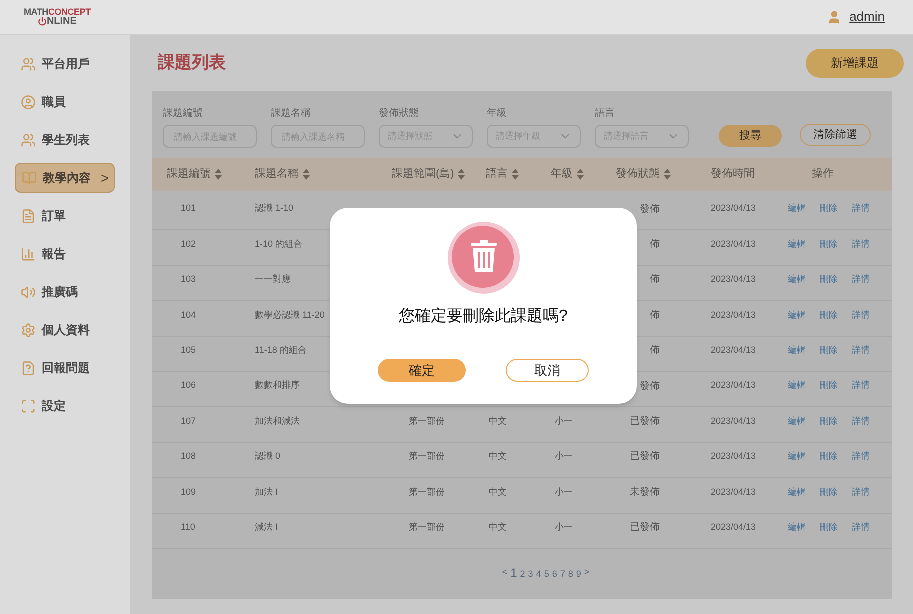 The height and width of the screenshot is (614, 913). Describe the element at coordinates (268, 456) in the screenshot. I see `table-cell: 認識 0` at that location.